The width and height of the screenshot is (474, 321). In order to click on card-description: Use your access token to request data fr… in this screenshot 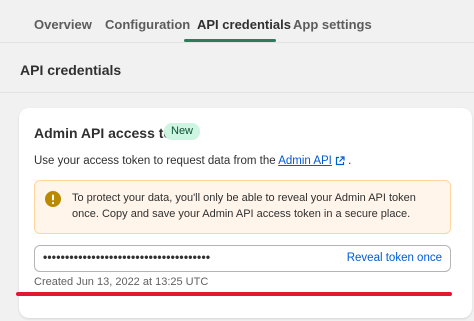, I will do `click(192, 162)`.